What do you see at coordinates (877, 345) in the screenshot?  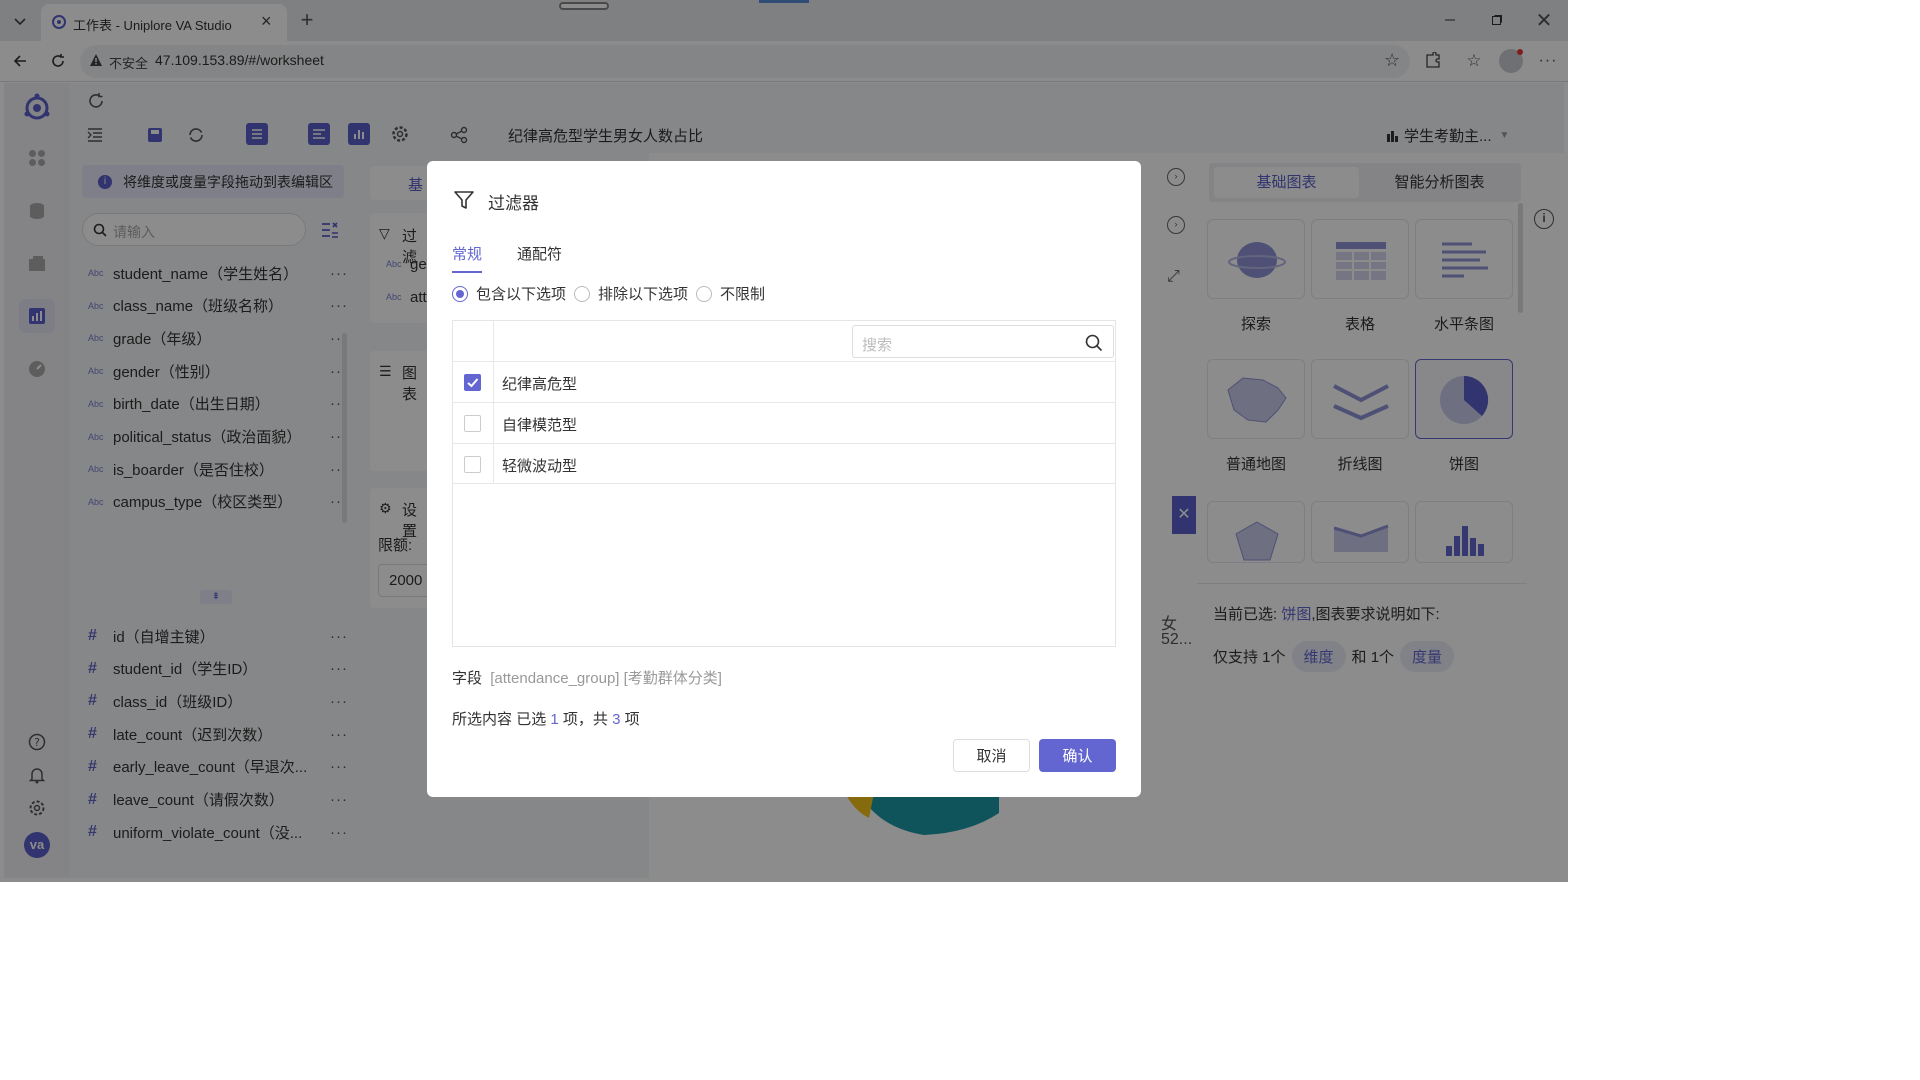 I see `option-search-placeholder: 搜索` at bounding box center [877, 345].